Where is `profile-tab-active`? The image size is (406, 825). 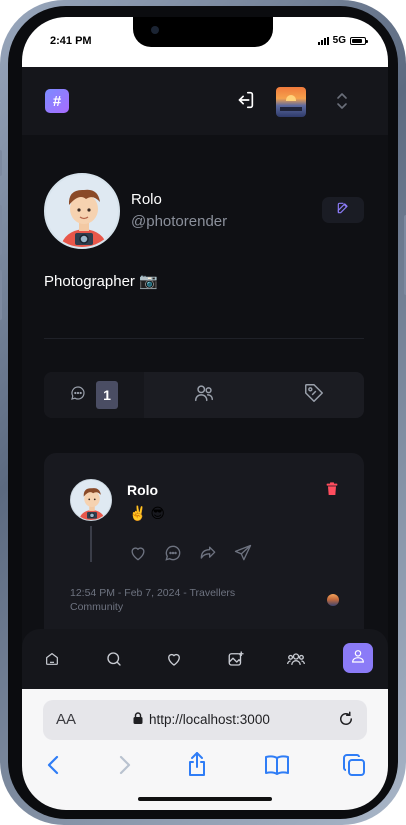
profile-tab-active is located at coordinates (358, 658).